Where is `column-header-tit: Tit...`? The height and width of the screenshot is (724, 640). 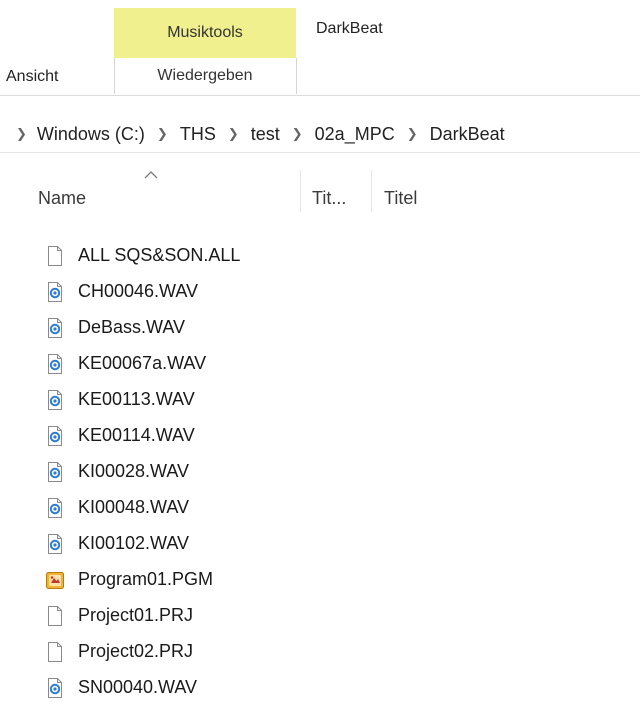
column-header-tit: Tit... is located at coordinates (329, 198).